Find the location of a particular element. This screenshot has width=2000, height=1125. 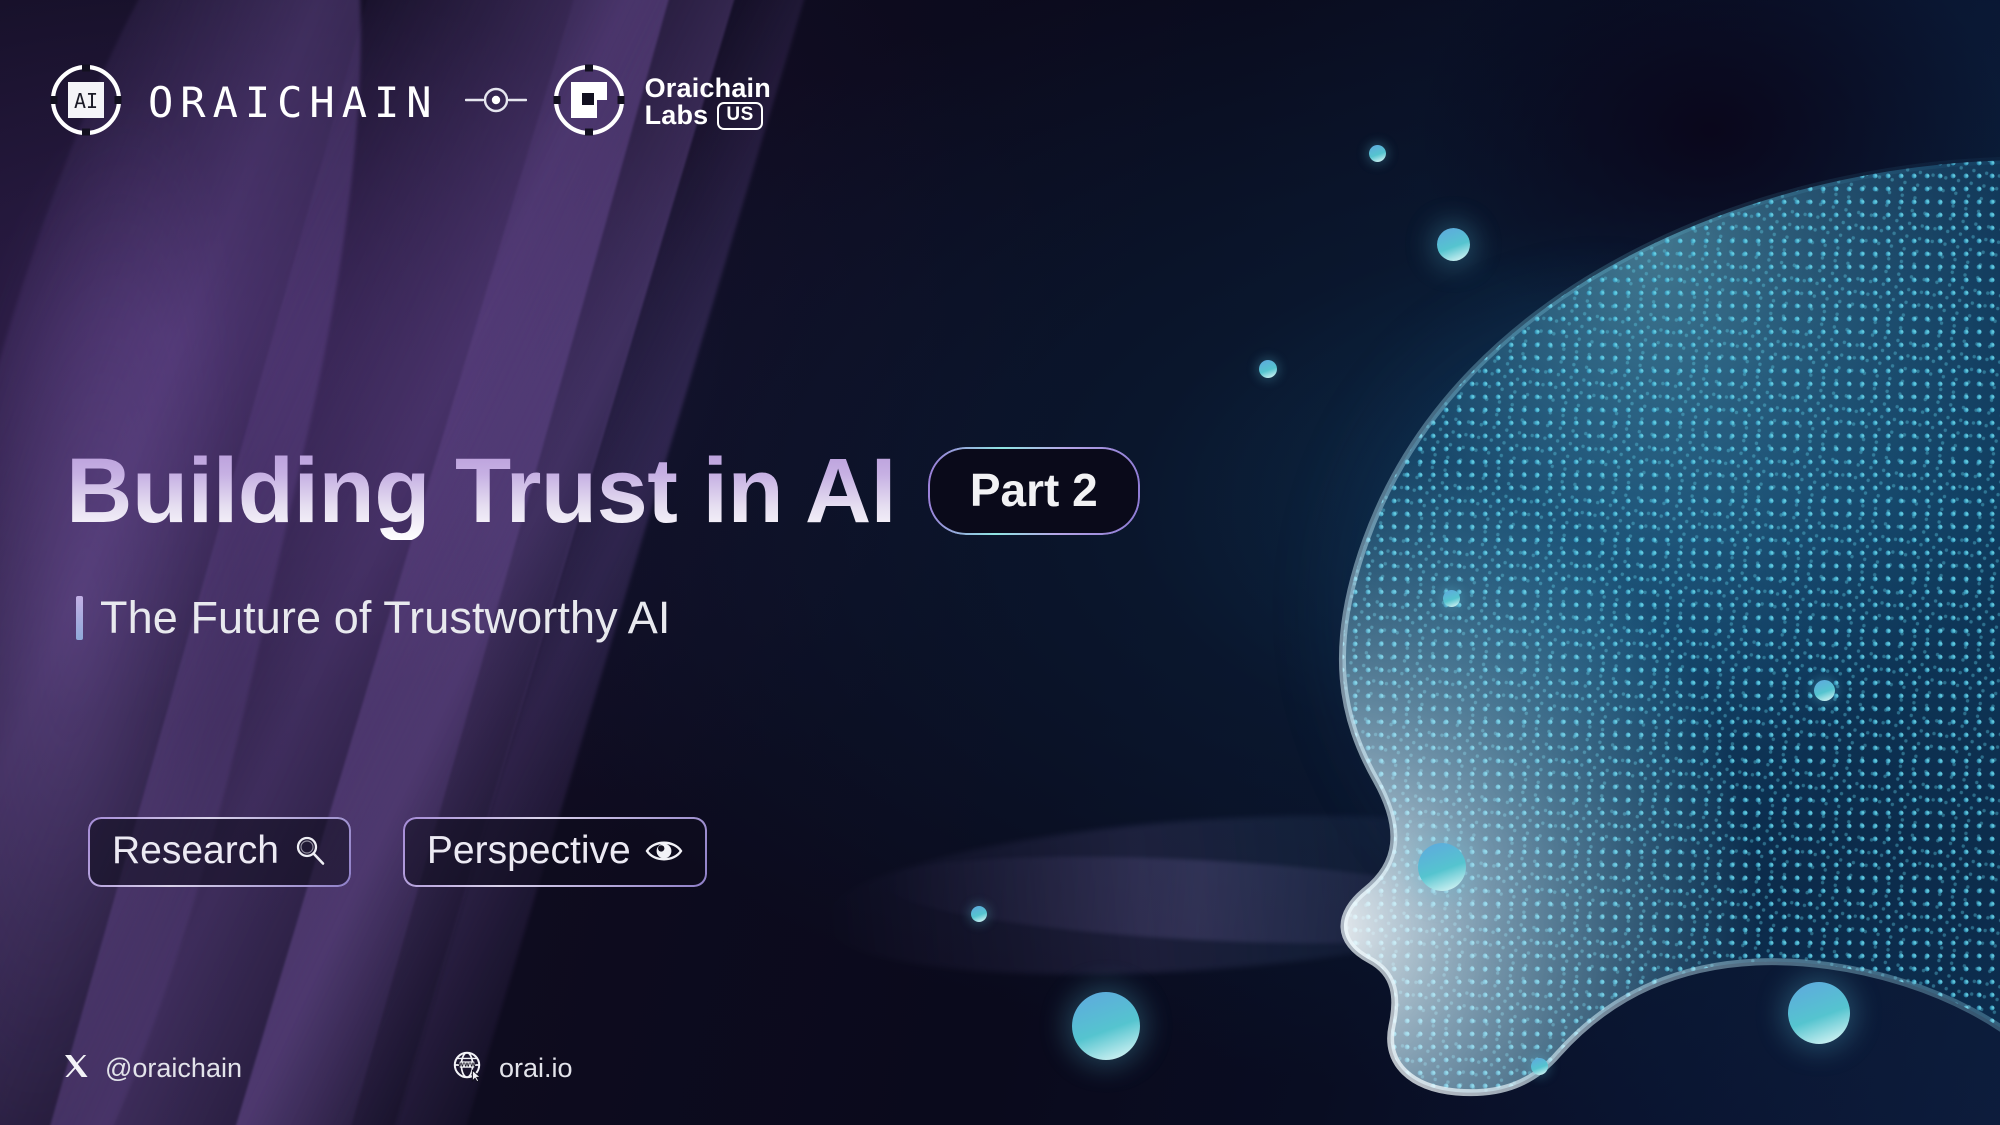

tag-research-button: Research is located at coordinates (219, 852).